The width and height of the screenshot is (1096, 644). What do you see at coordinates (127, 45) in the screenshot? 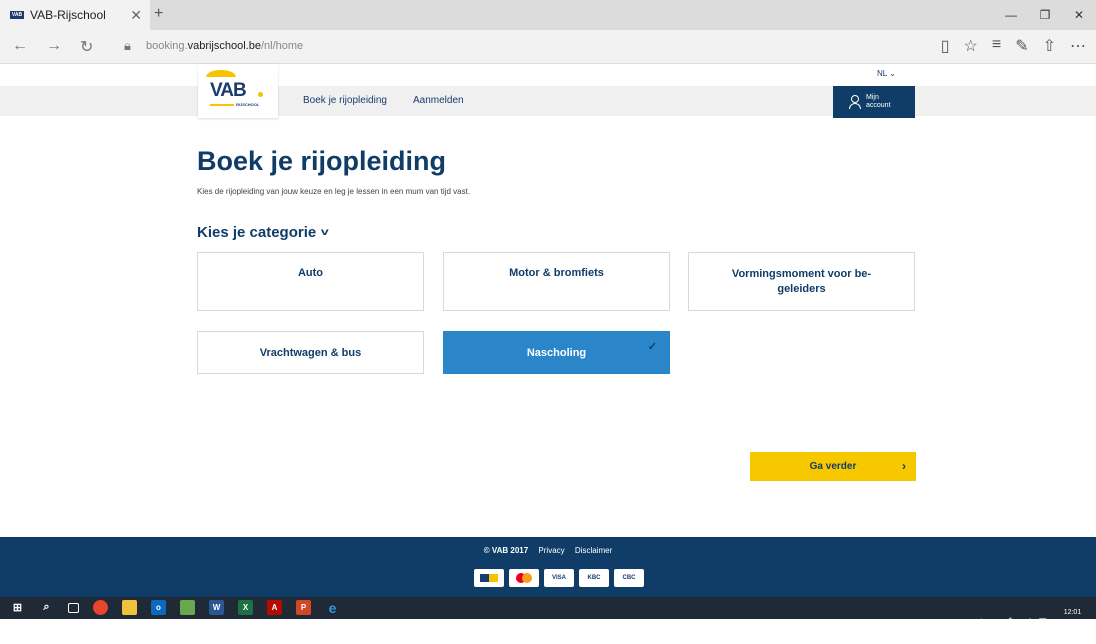
I see `lock-icon: 🔒︎` at bounding box center [127, 45].